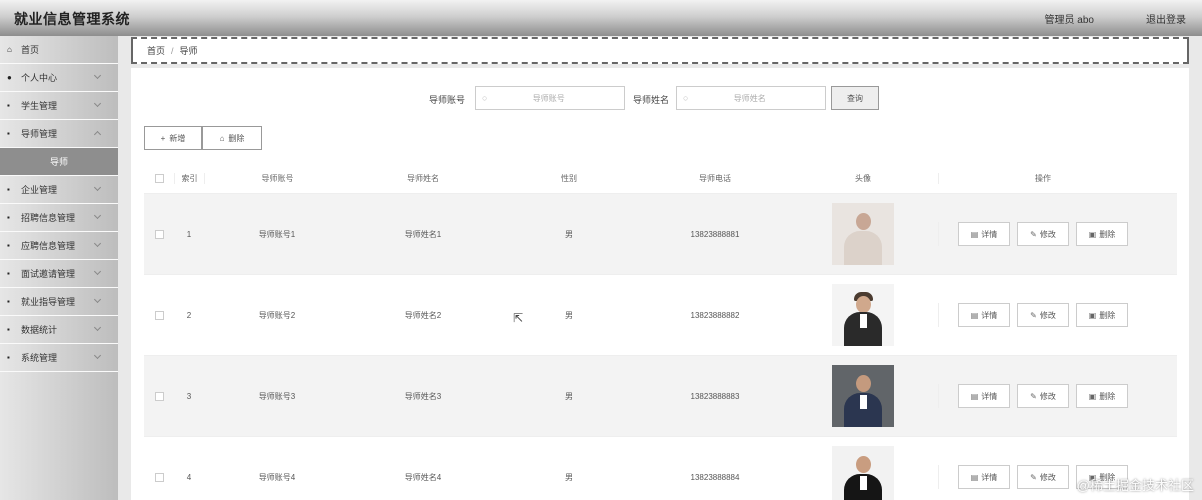  Describe the element at coordinates (48, 246) in the screenshot. I see `sidebar-item-label: 应聘信息管理` at that location.